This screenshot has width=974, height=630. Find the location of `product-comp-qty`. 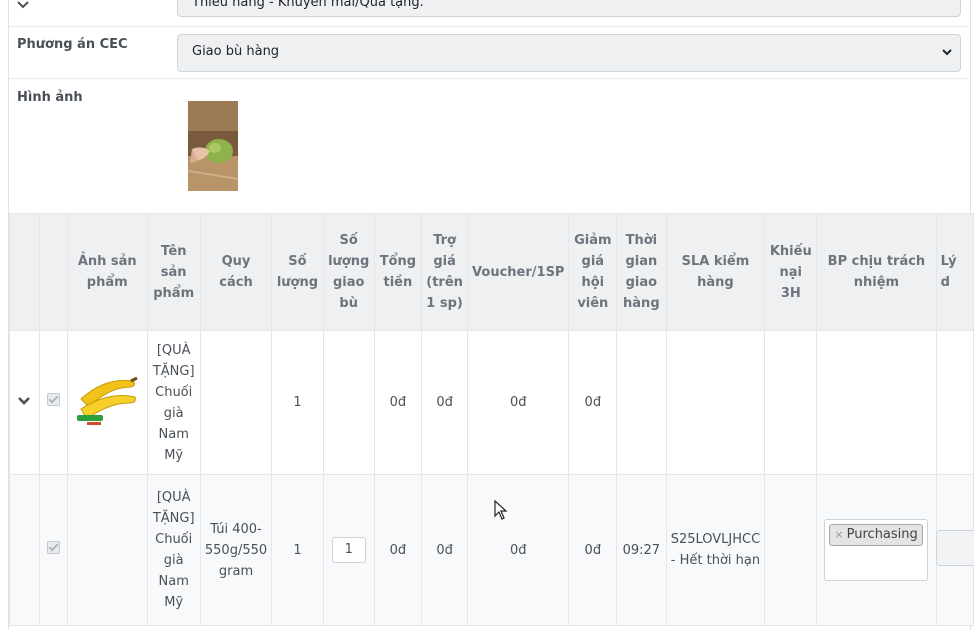

product-comp-qty is located at coordinates (348, 402).